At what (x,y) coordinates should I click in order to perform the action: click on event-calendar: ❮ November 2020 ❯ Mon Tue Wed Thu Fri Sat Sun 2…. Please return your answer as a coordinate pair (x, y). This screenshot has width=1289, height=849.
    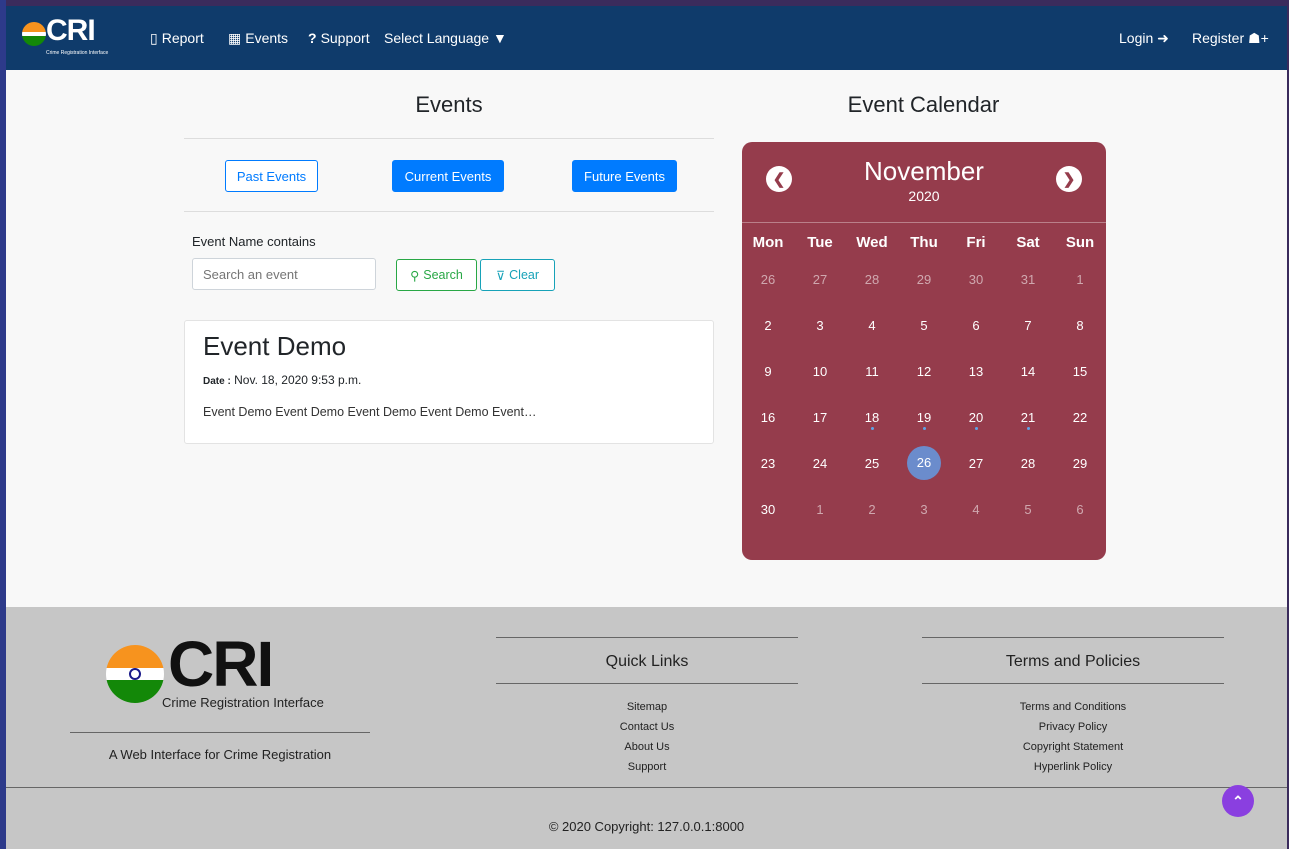
    Looking at the image, I should click on (924, 351).